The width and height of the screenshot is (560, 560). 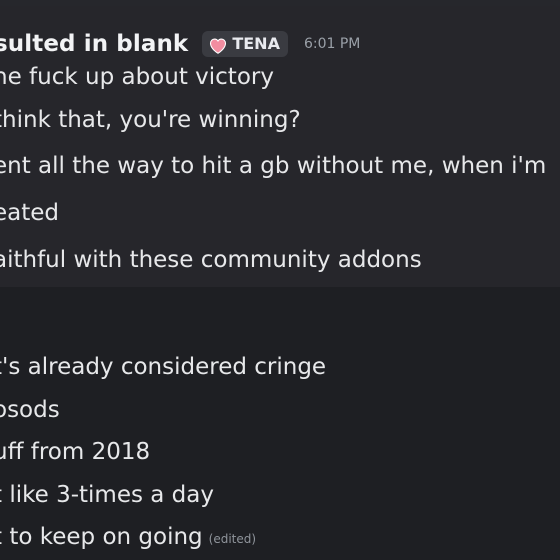 I want to click on message-line-text: t to keep on going, so click(x=101, y=537).